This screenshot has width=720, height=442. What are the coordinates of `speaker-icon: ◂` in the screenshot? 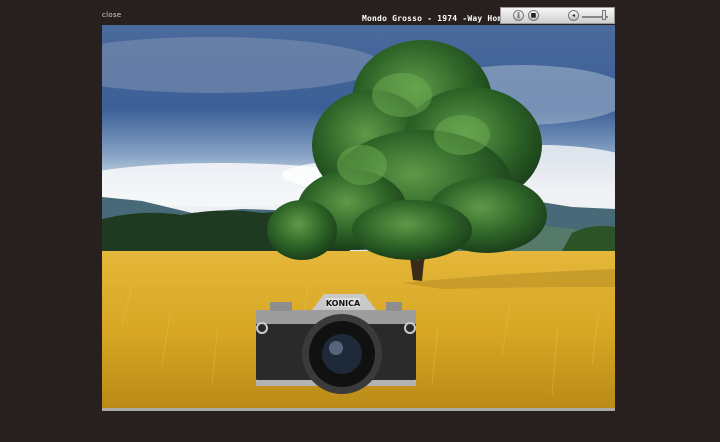 It's located at (573, 15).